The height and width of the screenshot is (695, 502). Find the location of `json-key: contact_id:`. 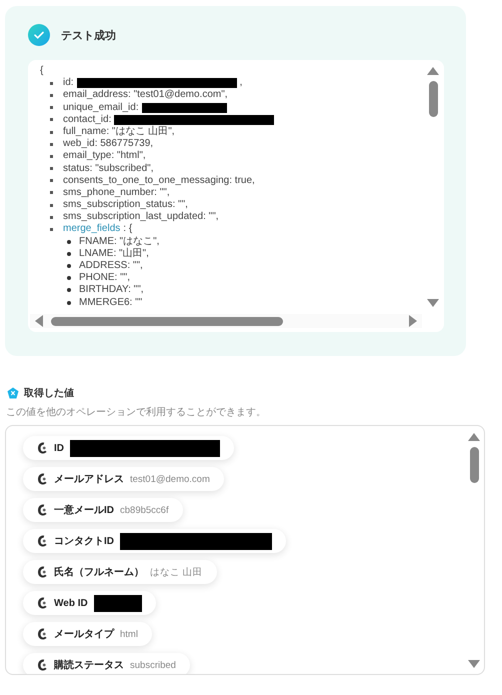

json-key: contact_id: is located at coordinates (87, 120).